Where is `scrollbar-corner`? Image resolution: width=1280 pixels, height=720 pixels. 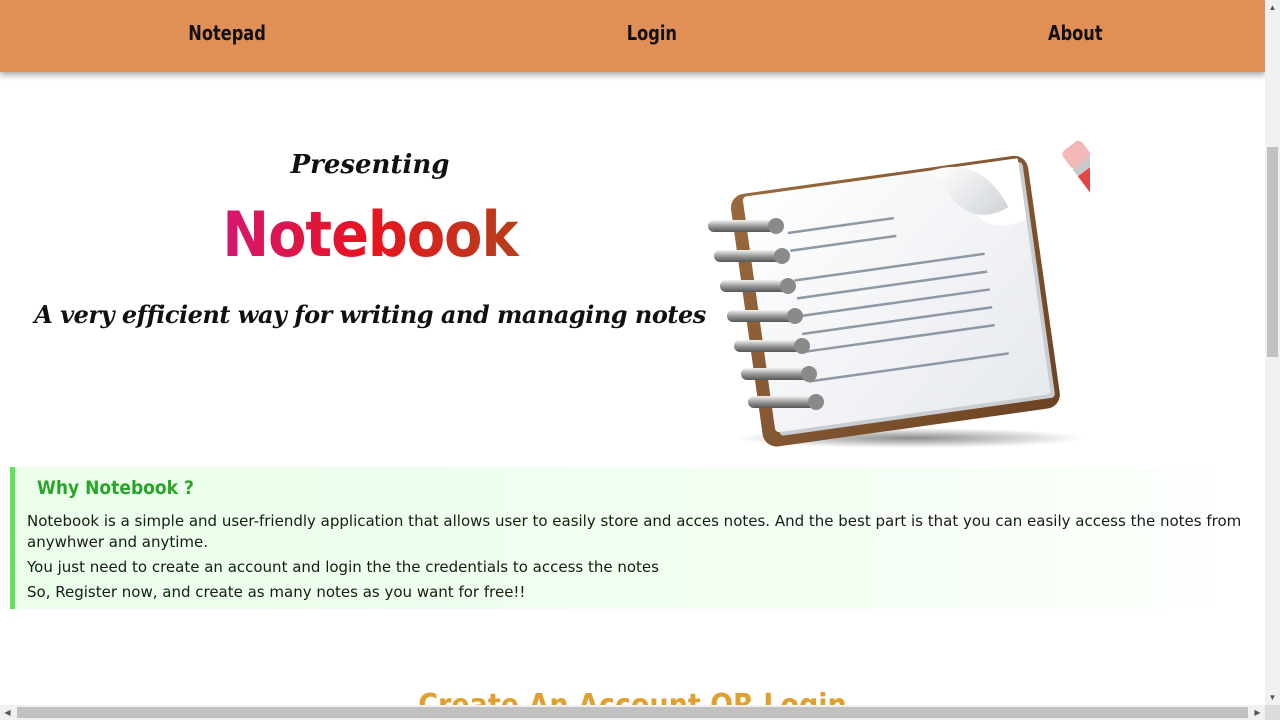
scrollbar-corner is located at coordinates (1272, 712).